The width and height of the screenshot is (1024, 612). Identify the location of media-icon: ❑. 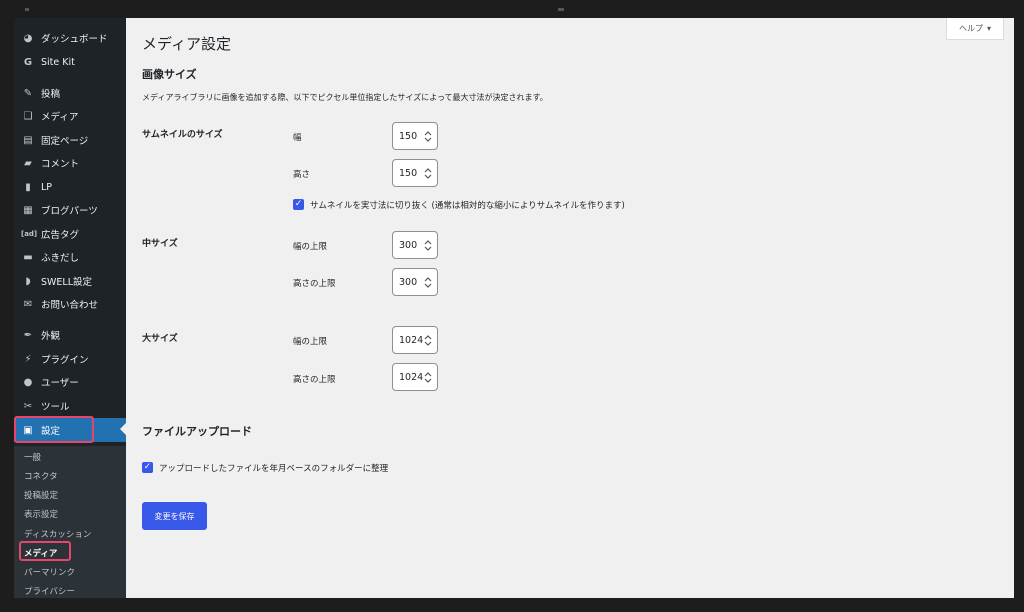
(28, 116).